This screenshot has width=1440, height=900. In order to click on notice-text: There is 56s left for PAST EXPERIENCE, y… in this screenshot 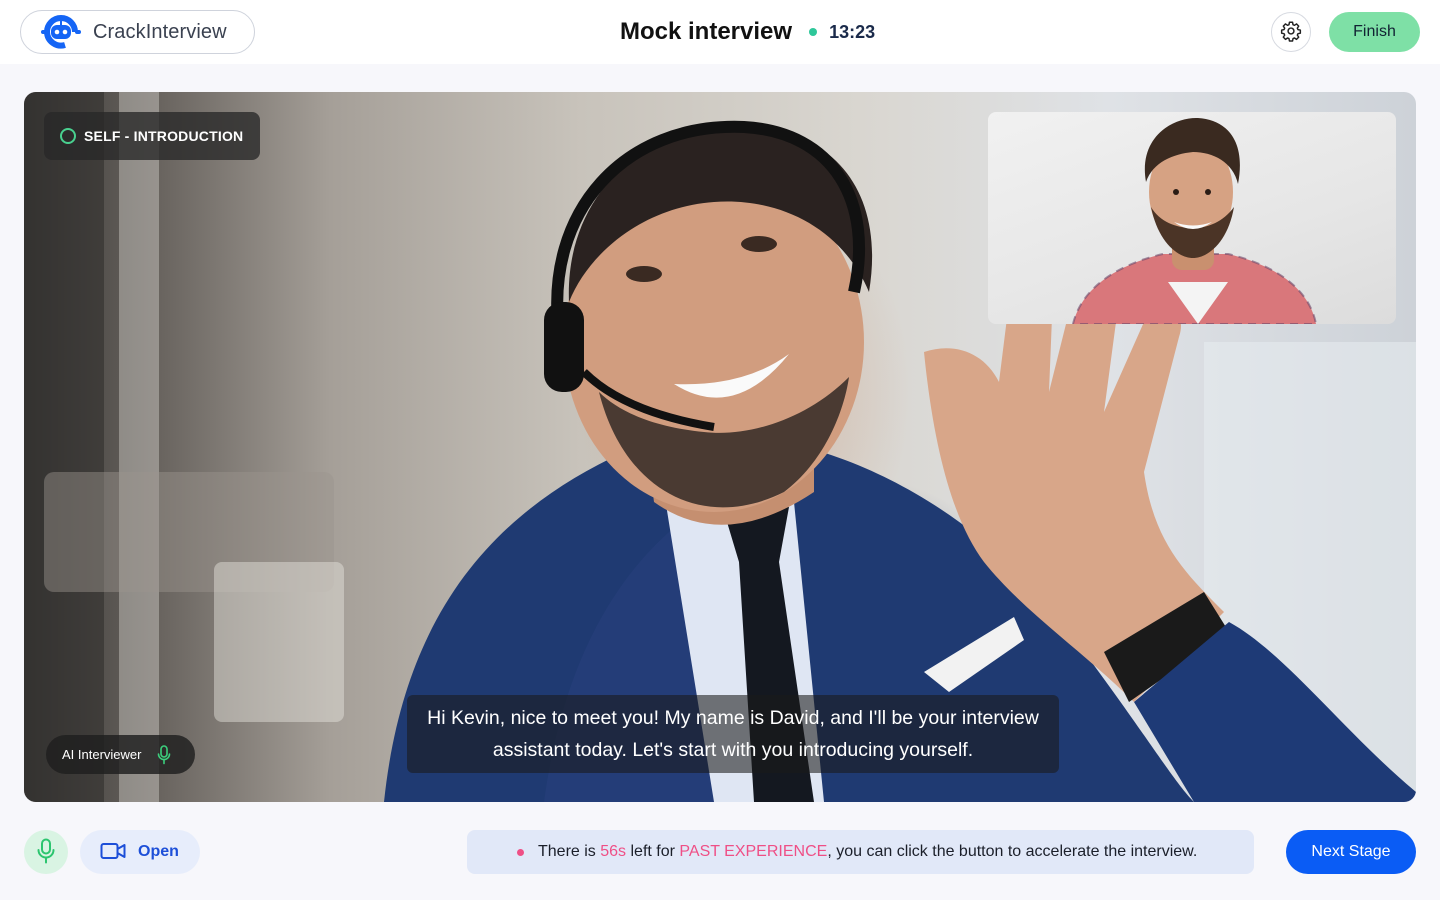, I will do `click(867, 852)`.